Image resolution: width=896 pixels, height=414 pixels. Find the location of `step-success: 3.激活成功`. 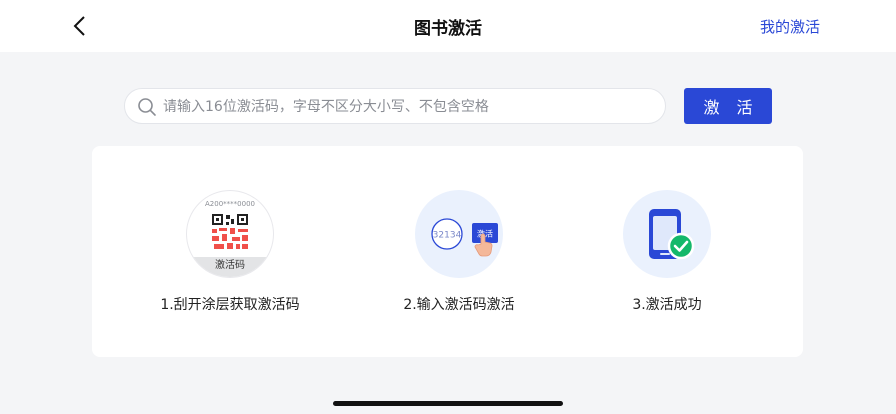

step-success: 3.激活成功 is located at coordinates (667, 252).